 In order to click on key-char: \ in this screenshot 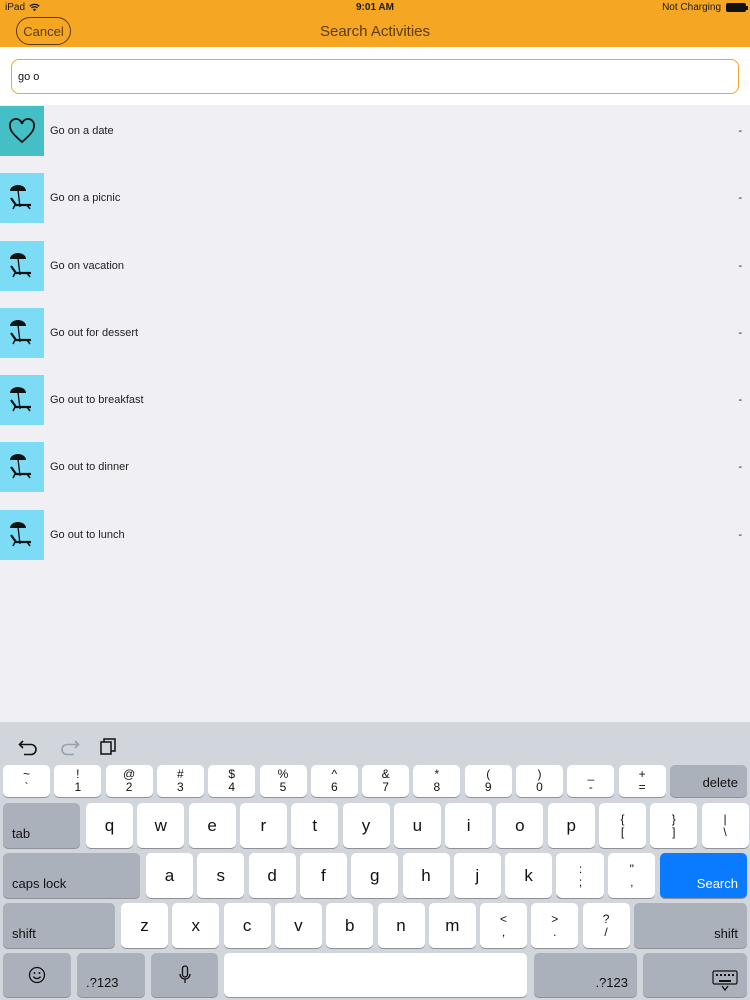, I will do `click(725, 831)`.